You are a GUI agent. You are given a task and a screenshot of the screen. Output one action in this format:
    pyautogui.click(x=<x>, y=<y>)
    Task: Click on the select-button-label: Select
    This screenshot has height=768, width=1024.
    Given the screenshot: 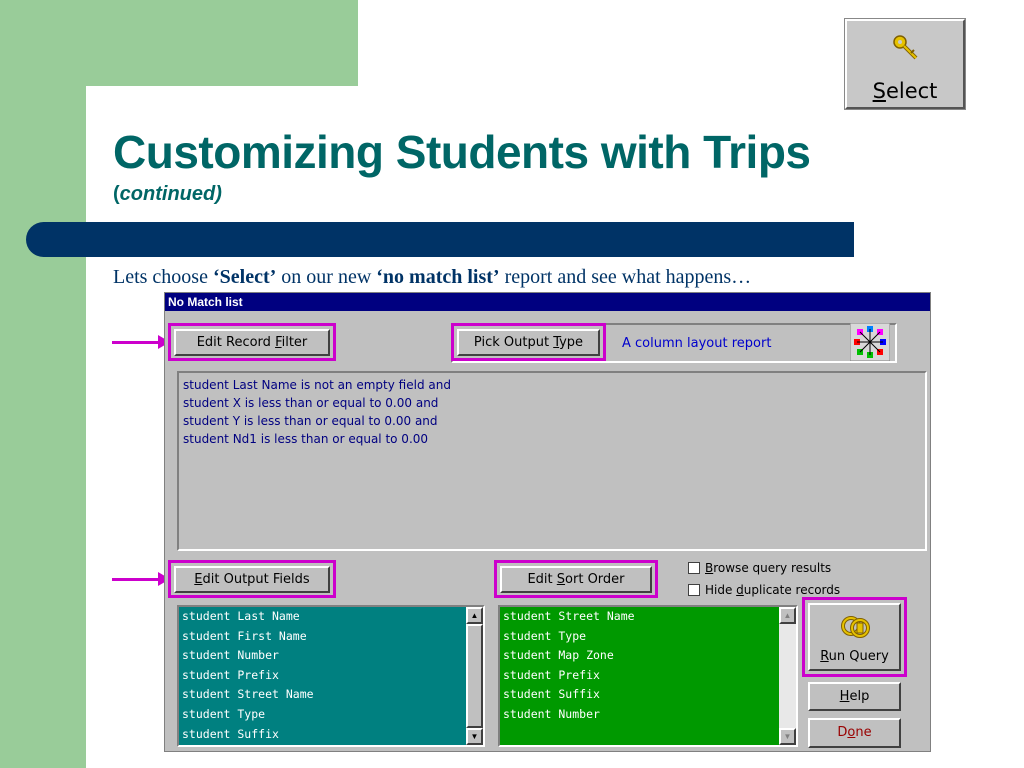 What is the action you would take?
    pyautogui.click(x=905, y=91)
    